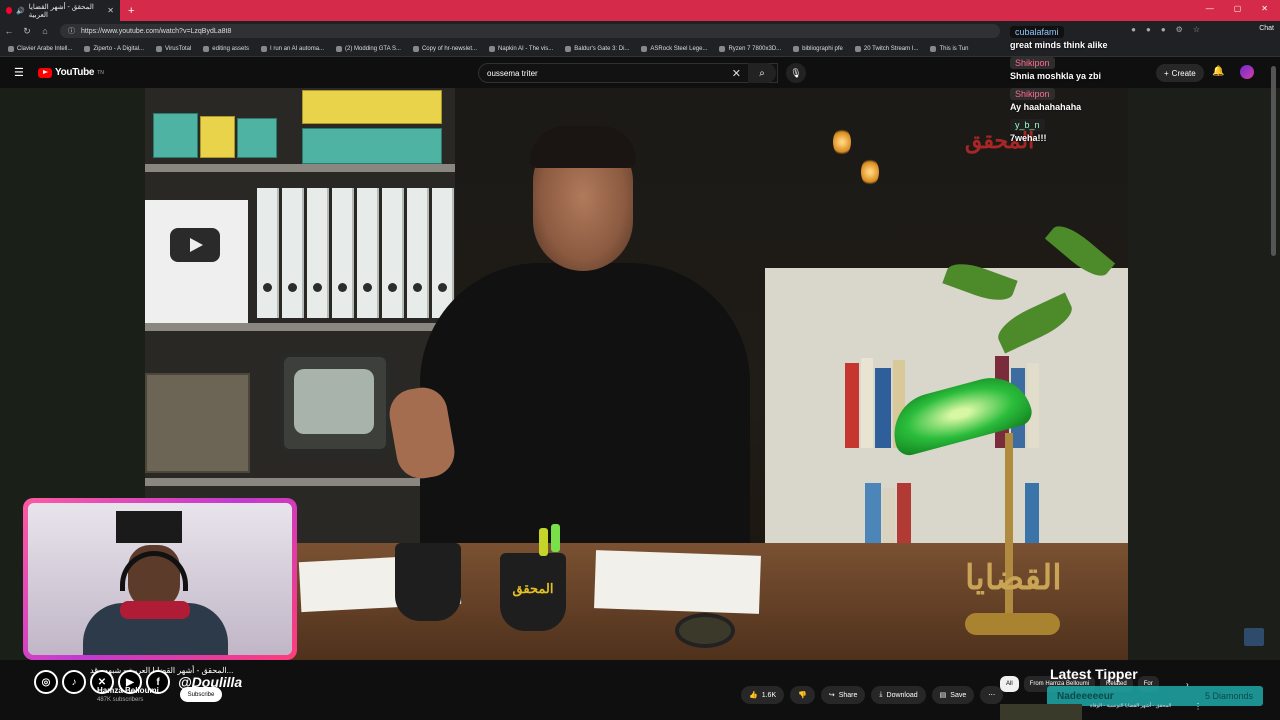 The image size is (1280, 720). Describe the element at coordinates (1085, 696) in the screenshot. I see `tipper-name: Nadeeeeeur` at that location.